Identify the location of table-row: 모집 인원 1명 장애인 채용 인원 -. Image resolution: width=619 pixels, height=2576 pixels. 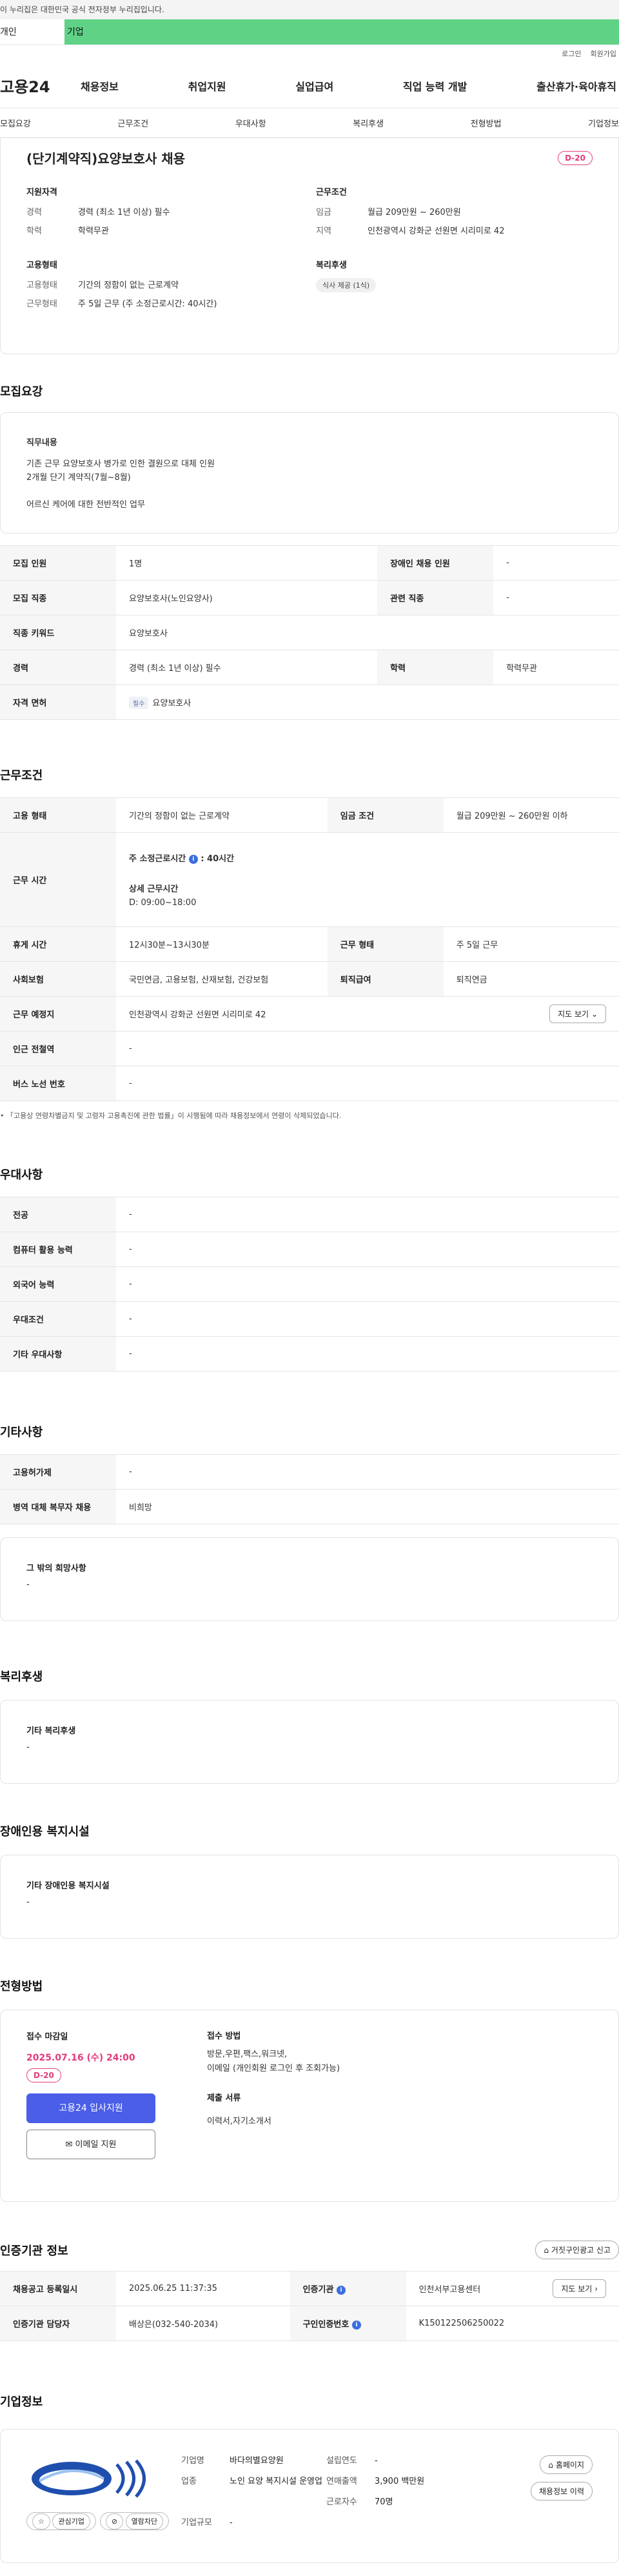
(309, 563).